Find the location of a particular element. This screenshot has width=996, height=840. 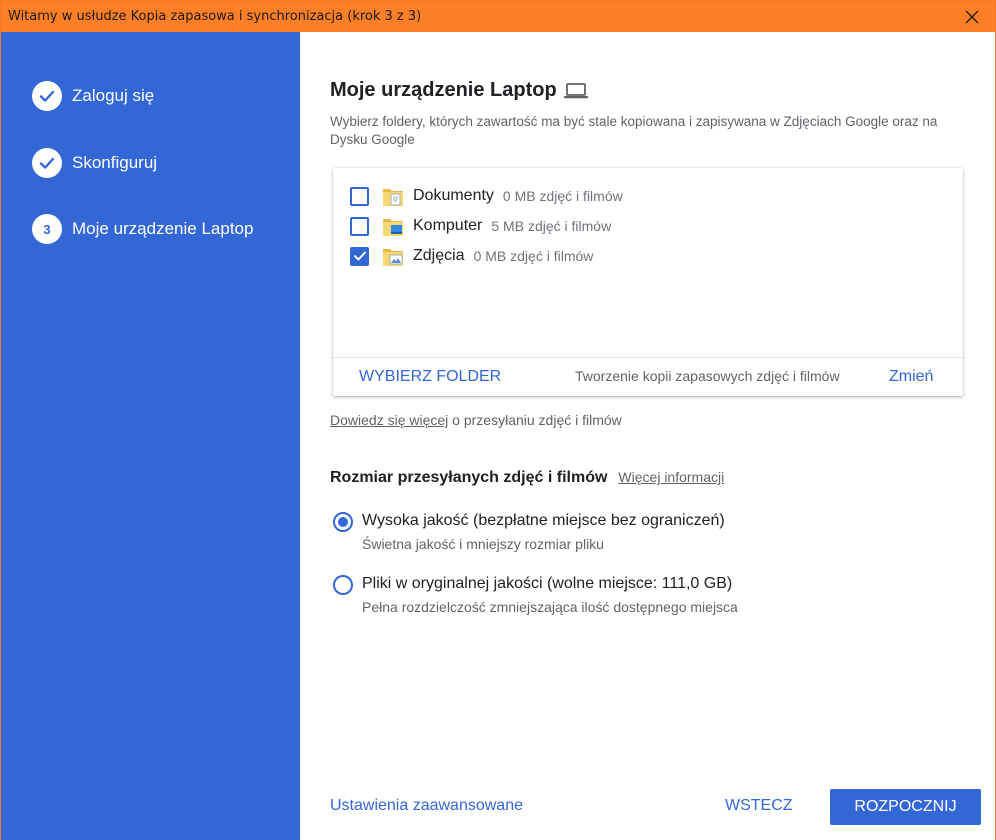

folder-row-documents: Dokumenty 0 MB zdjęć i filmów is located at coordinates (486, 196).